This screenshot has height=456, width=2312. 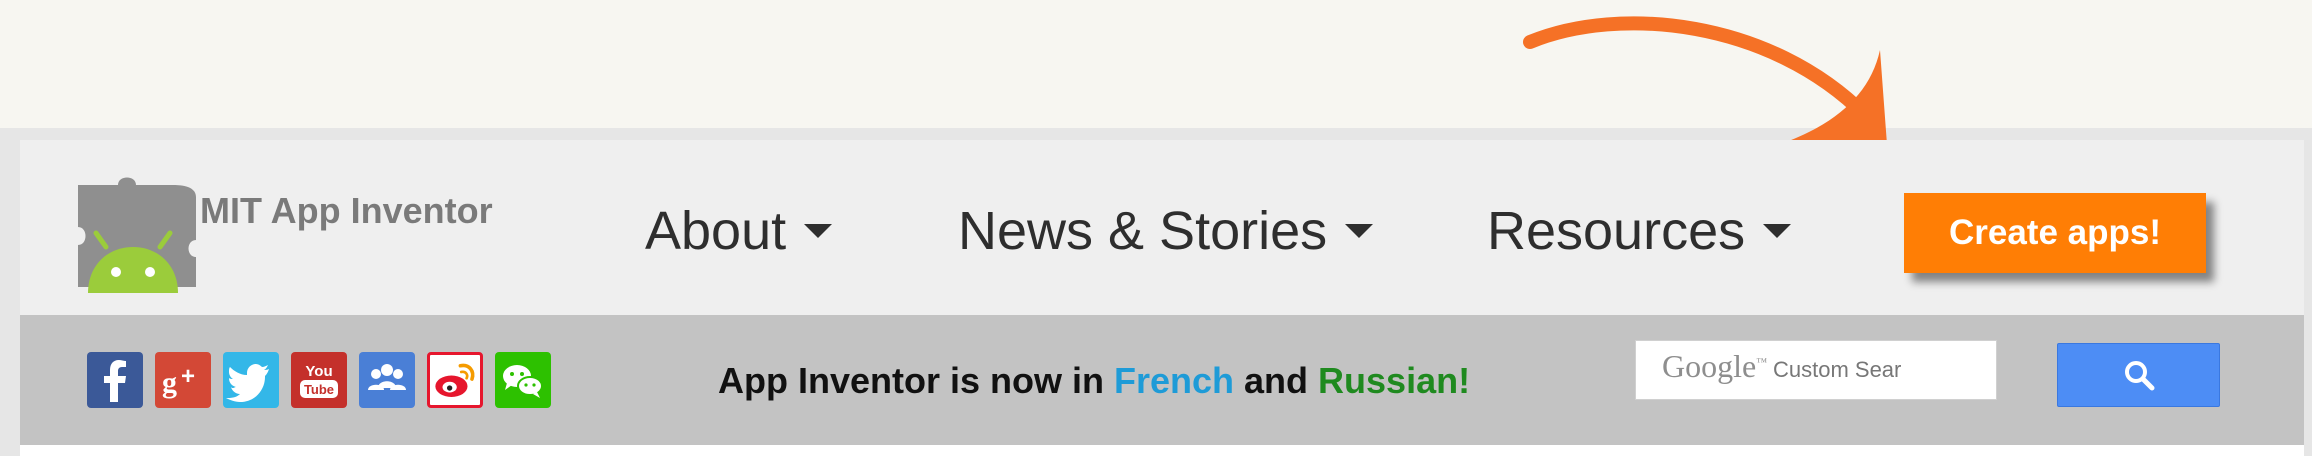 I want to click on search-button, so click(x=2138, y=375).